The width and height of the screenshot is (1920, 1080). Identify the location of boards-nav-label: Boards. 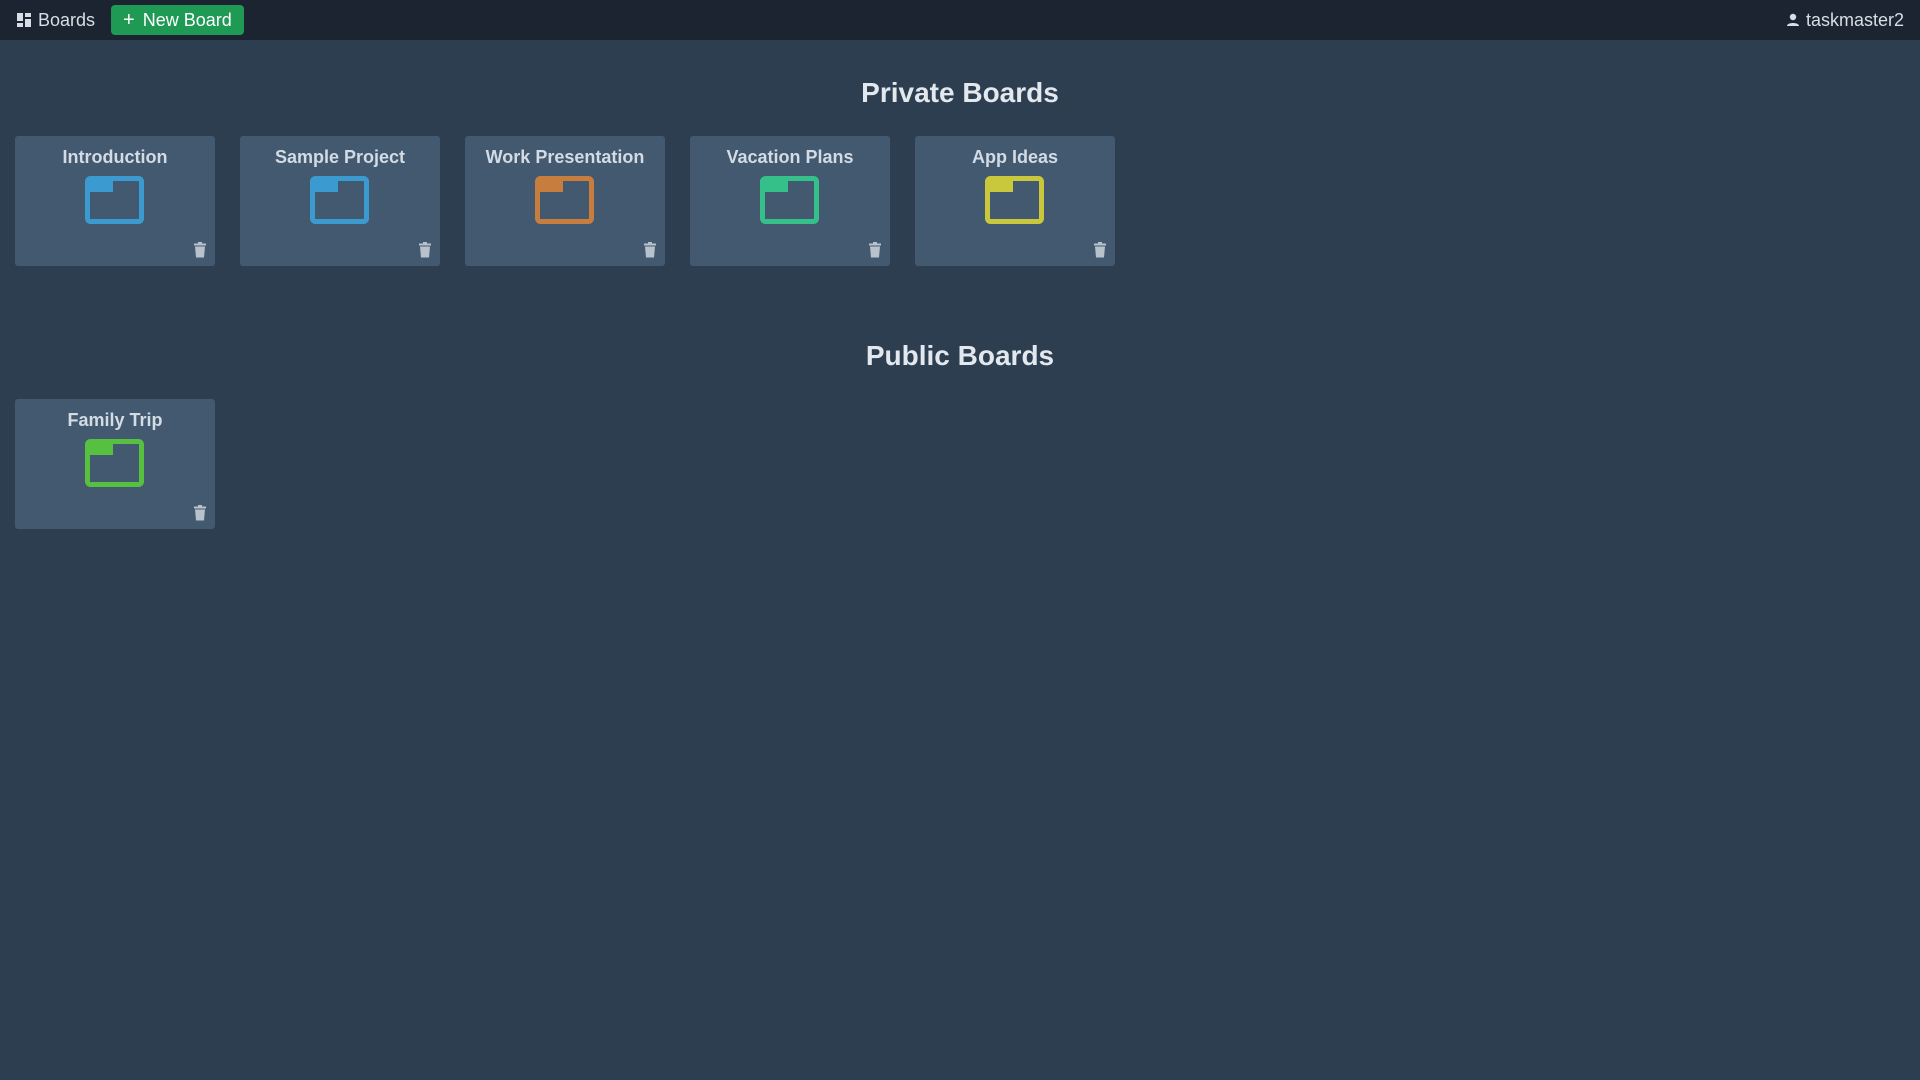
(67, 19).